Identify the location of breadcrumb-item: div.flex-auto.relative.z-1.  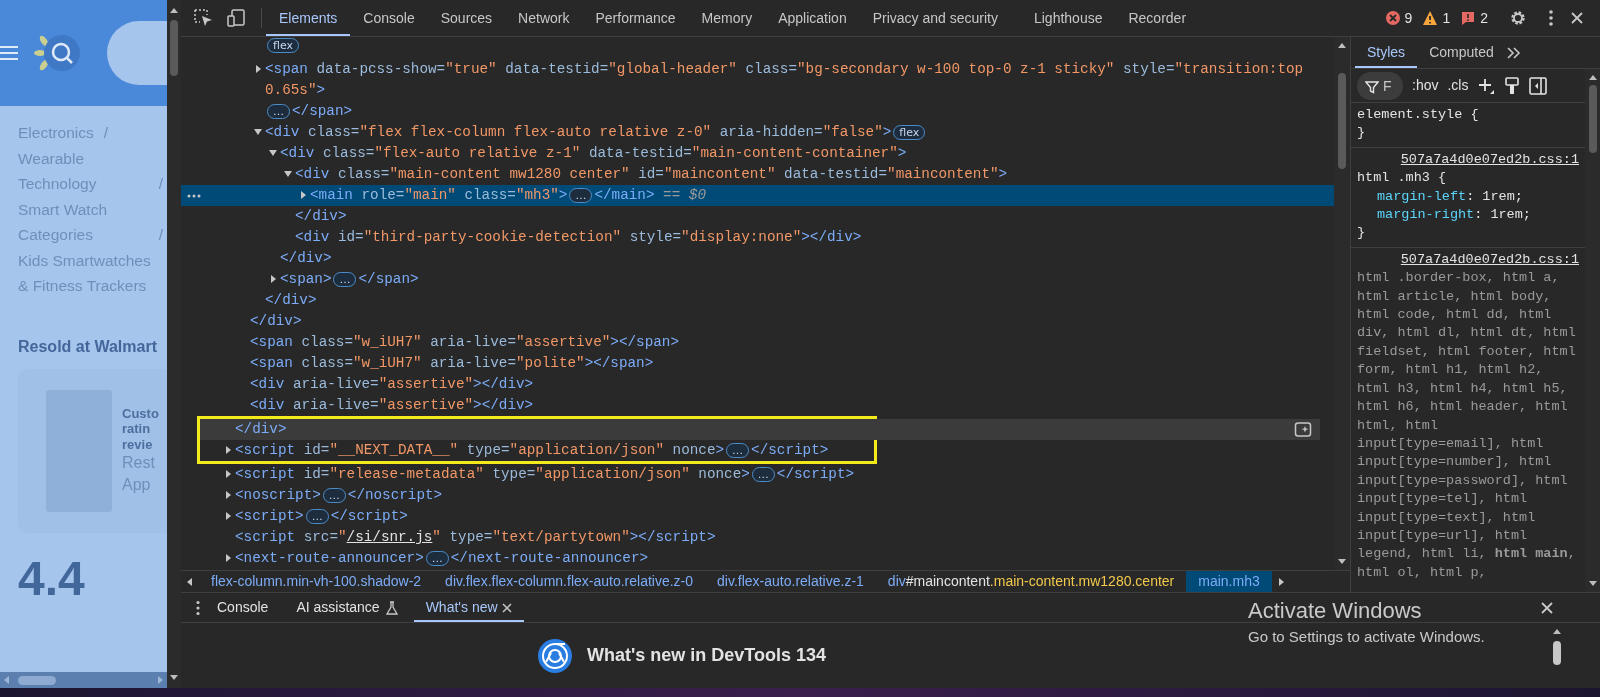
(790, 581).